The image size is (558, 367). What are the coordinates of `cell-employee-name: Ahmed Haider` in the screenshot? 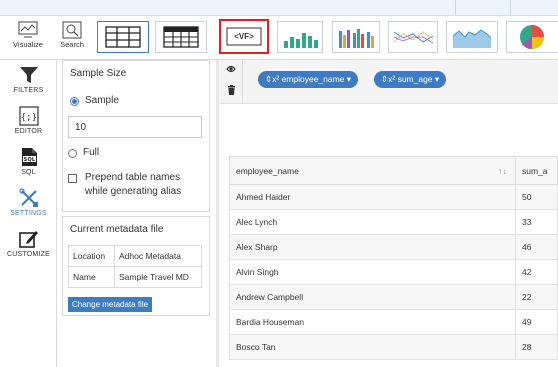 It's located at (372, 197).